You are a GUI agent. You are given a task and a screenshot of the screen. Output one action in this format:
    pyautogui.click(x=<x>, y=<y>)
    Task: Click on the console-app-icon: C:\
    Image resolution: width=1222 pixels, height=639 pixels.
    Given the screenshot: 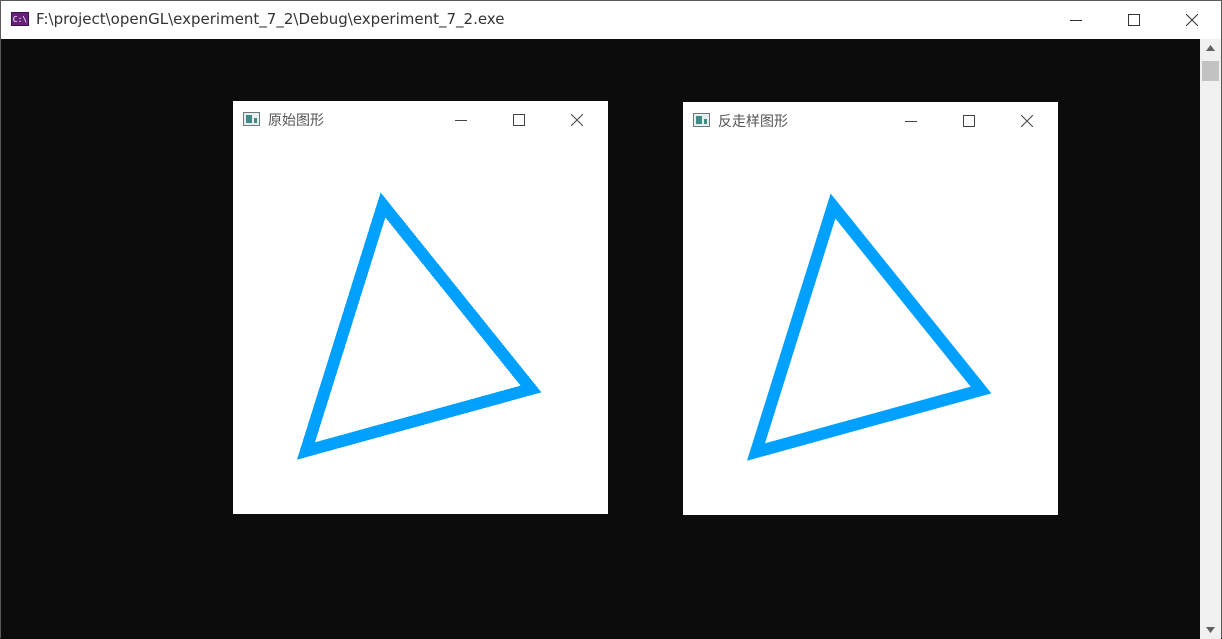 What is the action you would take?
    pyautogui.click(x=20, y=19)
    